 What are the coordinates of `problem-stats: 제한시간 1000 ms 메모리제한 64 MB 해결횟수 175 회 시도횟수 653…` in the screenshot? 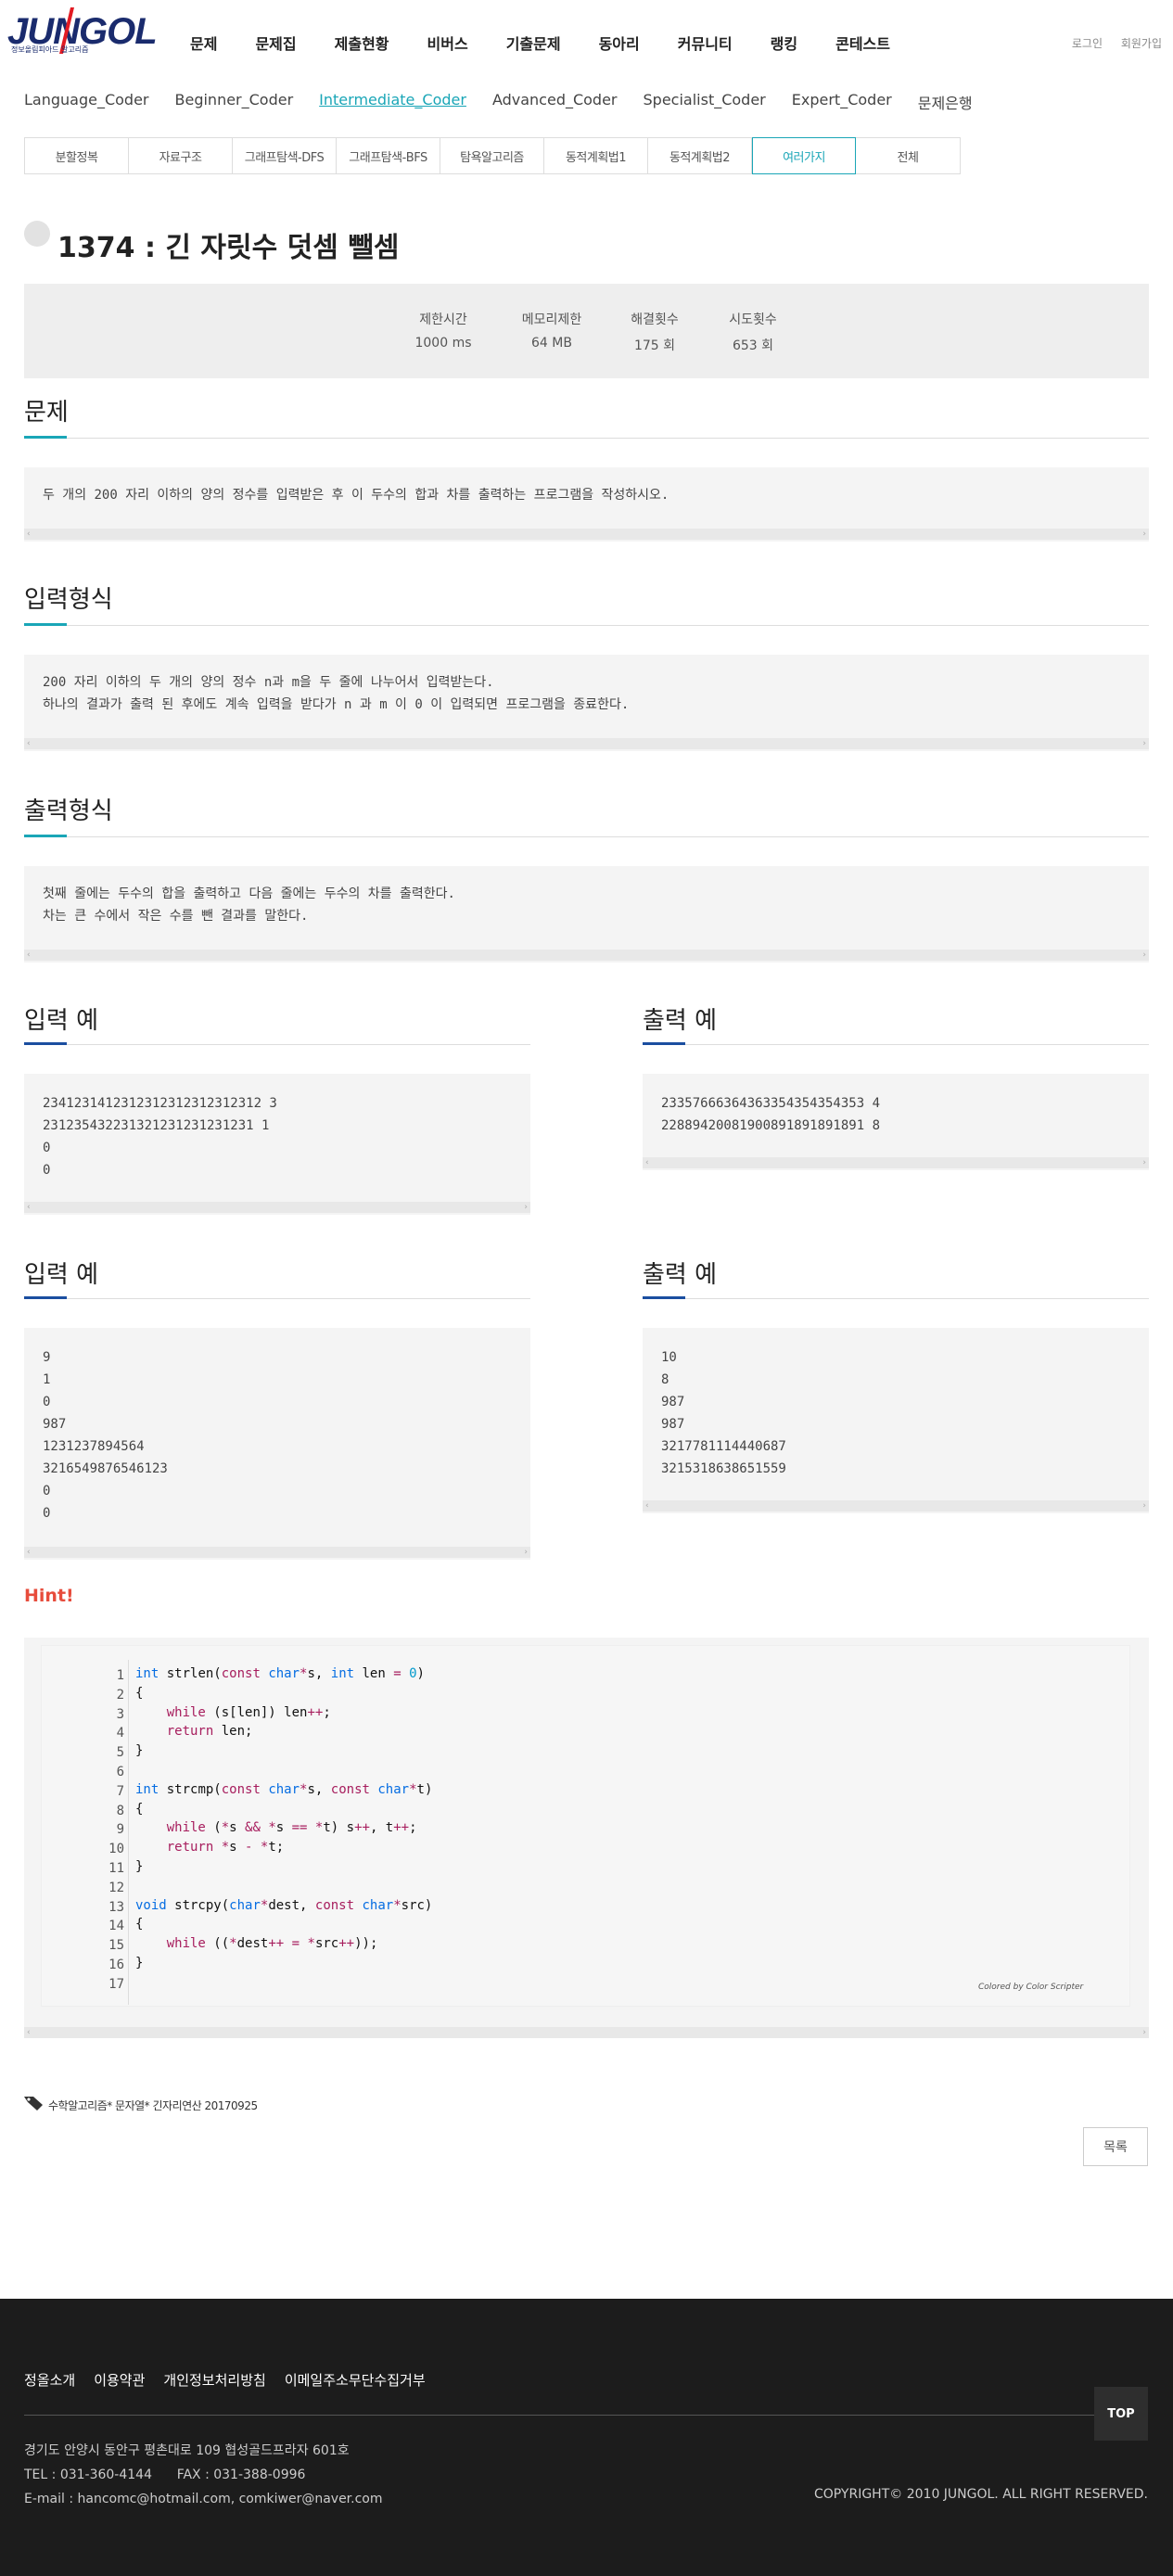 It's located at (586, 331).